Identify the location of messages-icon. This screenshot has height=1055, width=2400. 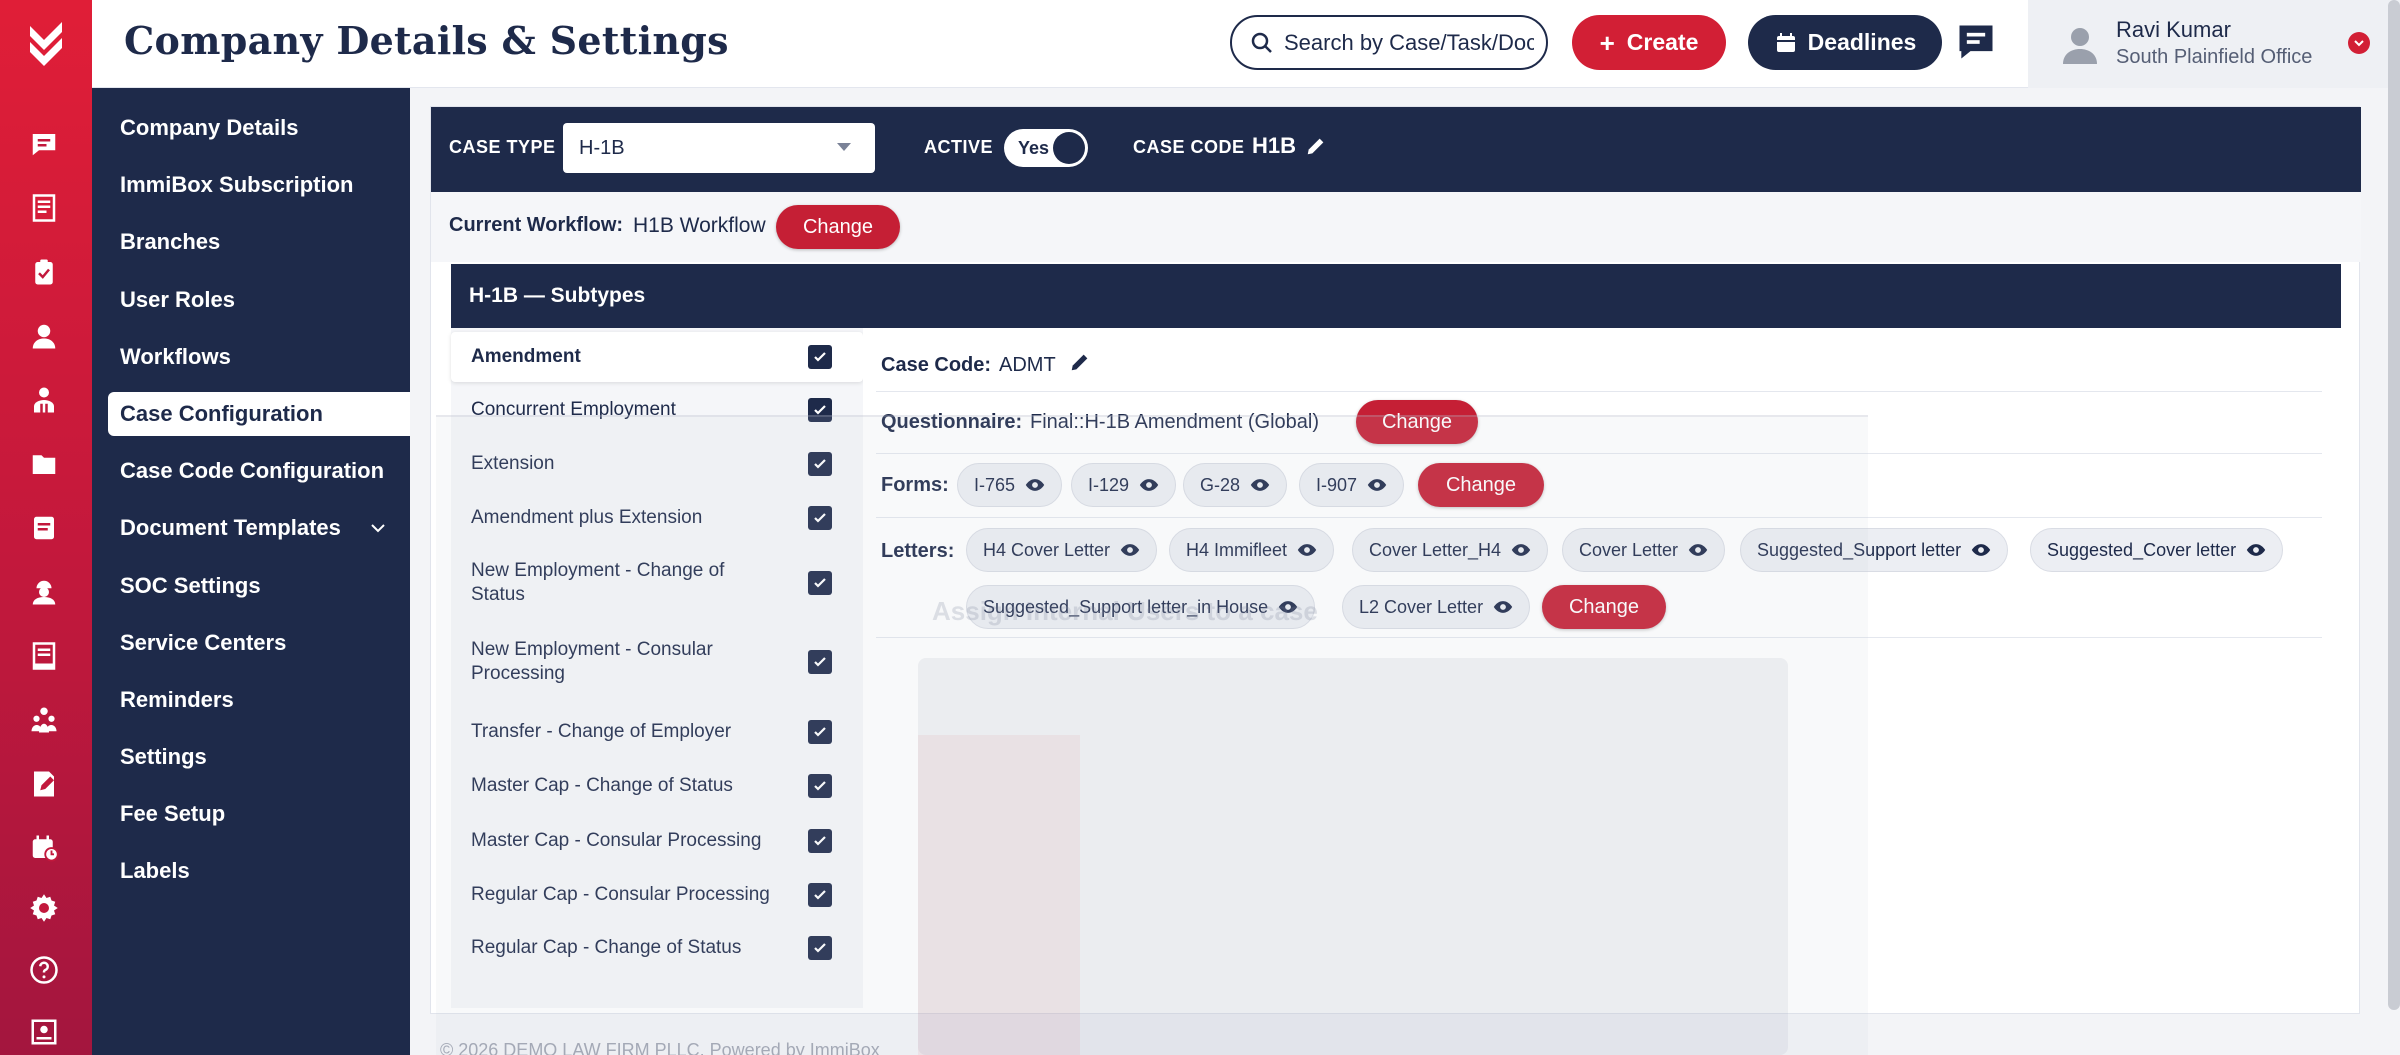
(44, 144).